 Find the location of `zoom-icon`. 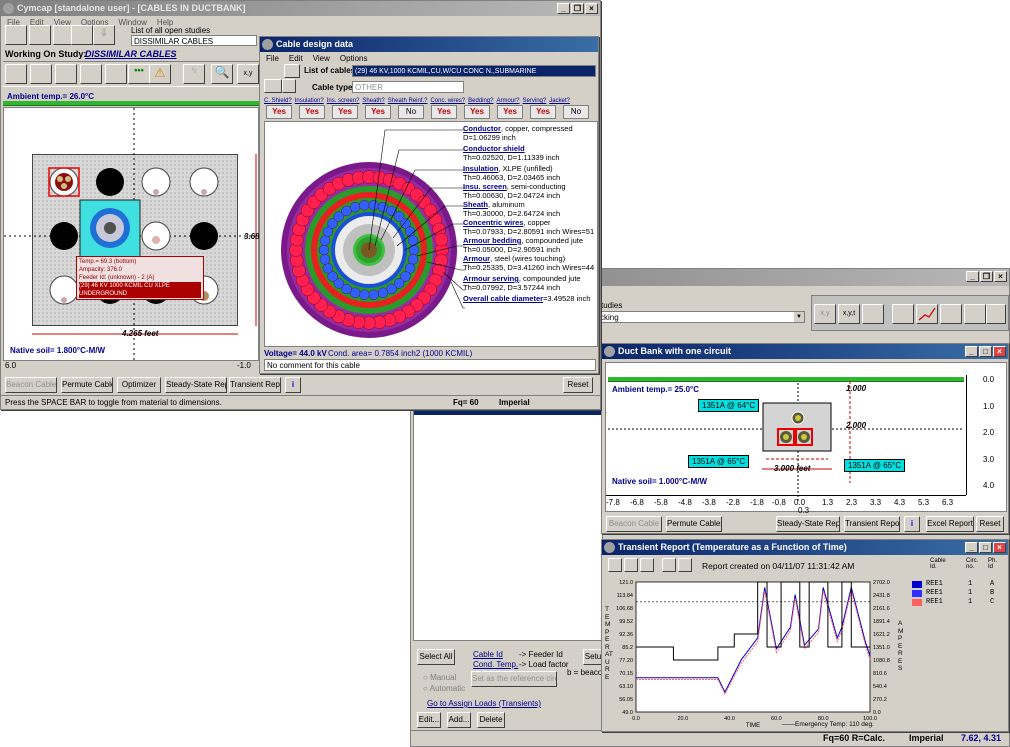

zoom-icon is located at coordinates (631, 565).